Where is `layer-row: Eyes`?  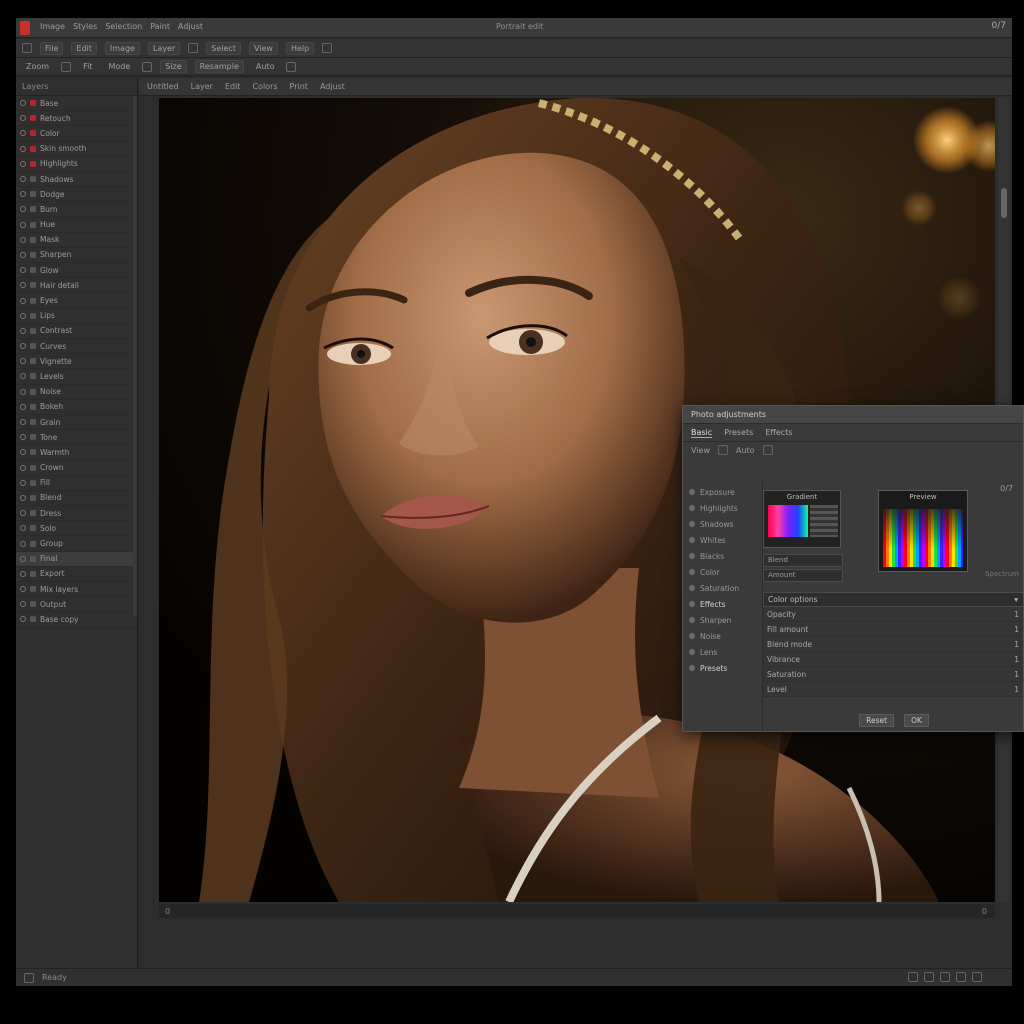 layer-row: Eyes is located at coordinates (76, 301).